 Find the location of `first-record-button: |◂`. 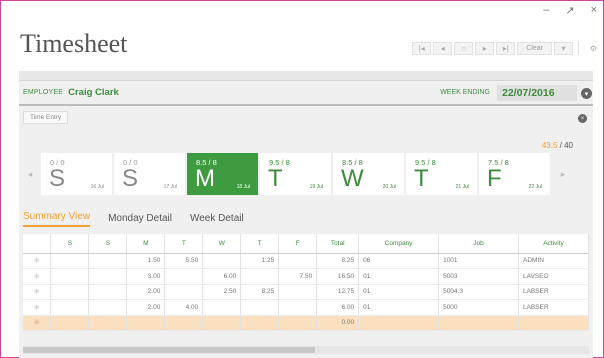

first-record-button: |◂ is located at coordinates (422, 48).